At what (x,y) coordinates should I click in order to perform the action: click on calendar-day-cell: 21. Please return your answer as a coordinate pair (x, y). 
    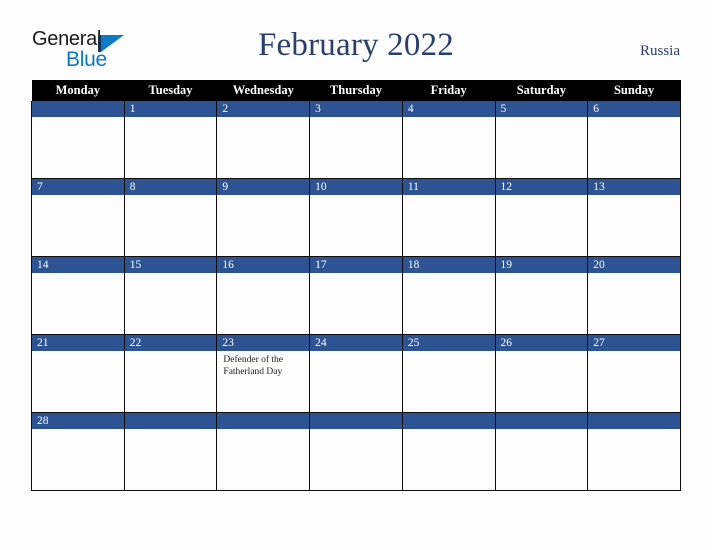
    Looking at the image, I should click on (78, 373).